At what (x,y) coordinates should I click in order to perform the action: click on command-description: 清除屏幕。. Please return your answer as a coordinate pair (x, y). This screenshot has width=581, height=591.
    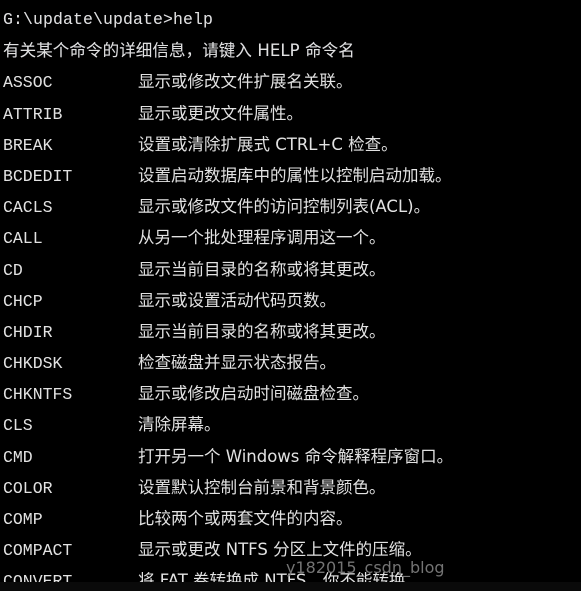
    Looking at the image, I should click on (179, 425).